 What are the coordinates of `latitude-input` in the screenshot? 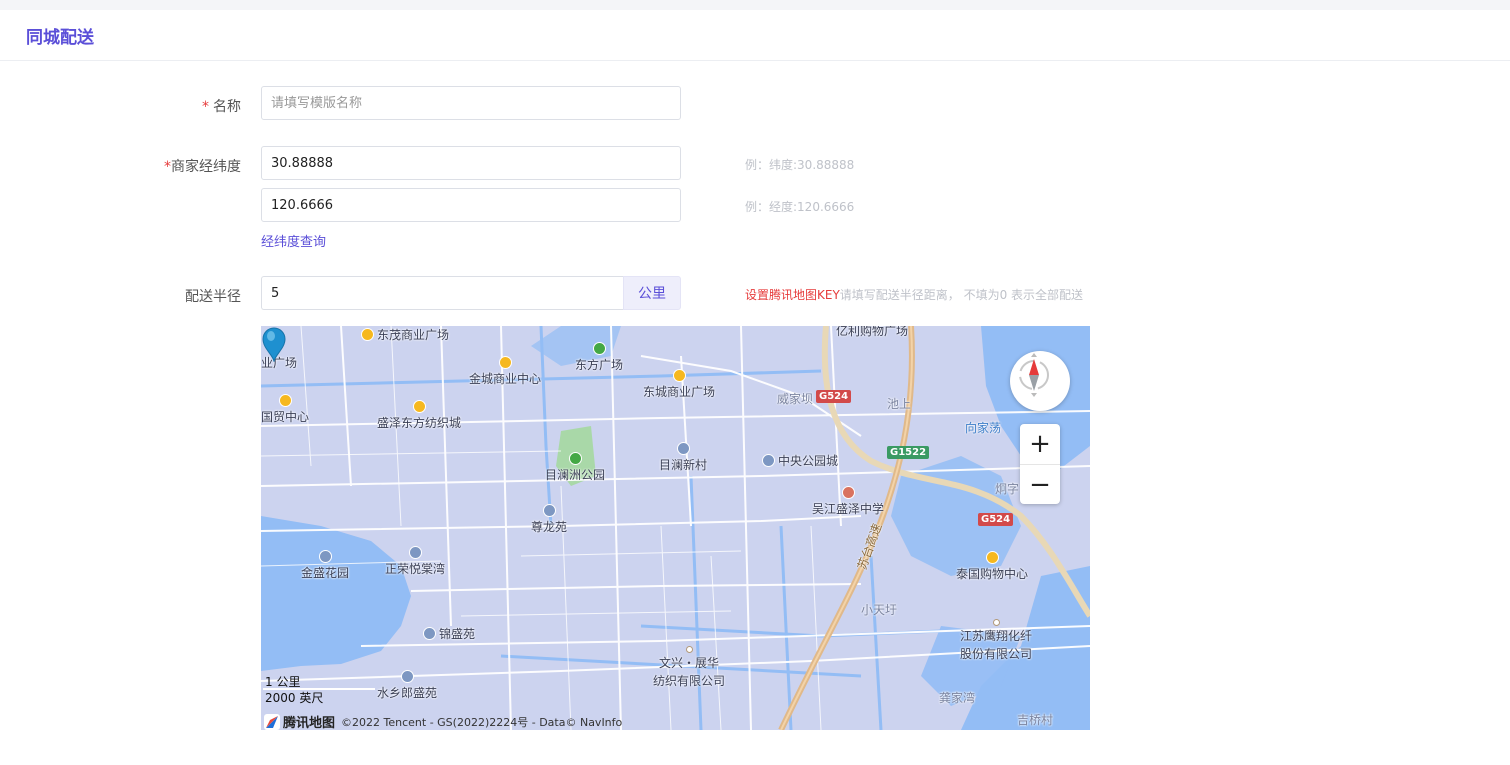 It's located at (471, 163).